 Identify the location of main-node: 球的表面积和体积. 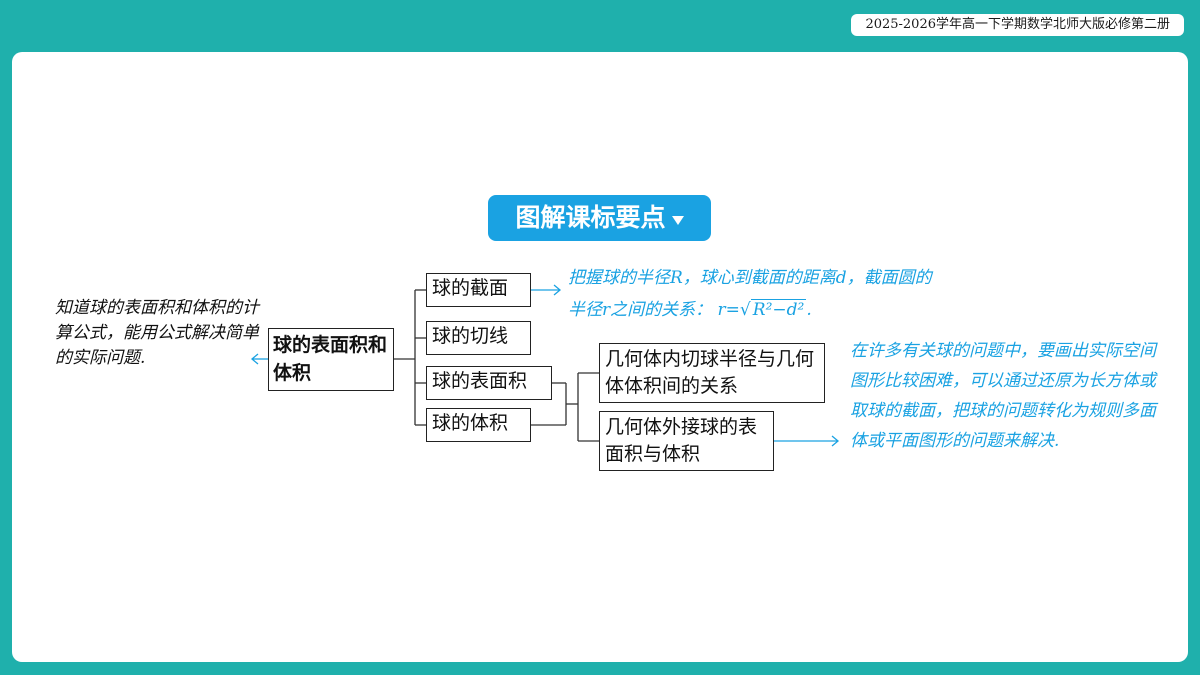
(331, 359).